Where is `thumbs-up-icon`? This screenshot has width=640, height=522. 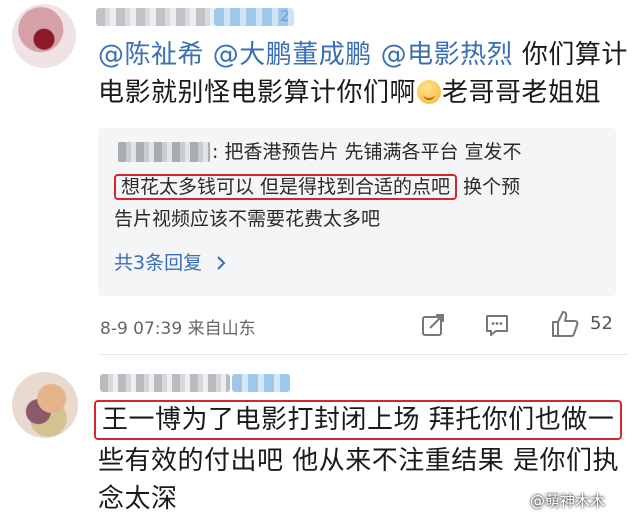
thumbs-up-icon is located at coordinates (565, 324).